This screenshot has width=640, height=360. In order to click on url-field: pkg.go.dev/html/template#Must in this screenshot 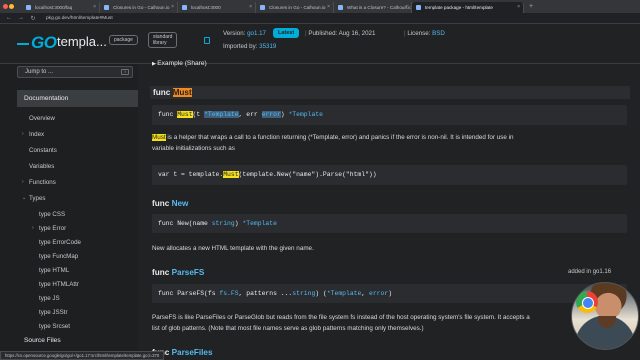, I will do `click(79, 18)`.